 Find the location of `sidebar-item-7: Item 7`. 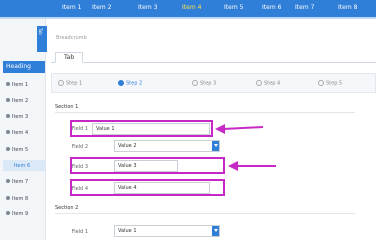

sidebar-item-7: Item 7 is located at coordinates (24, 181).